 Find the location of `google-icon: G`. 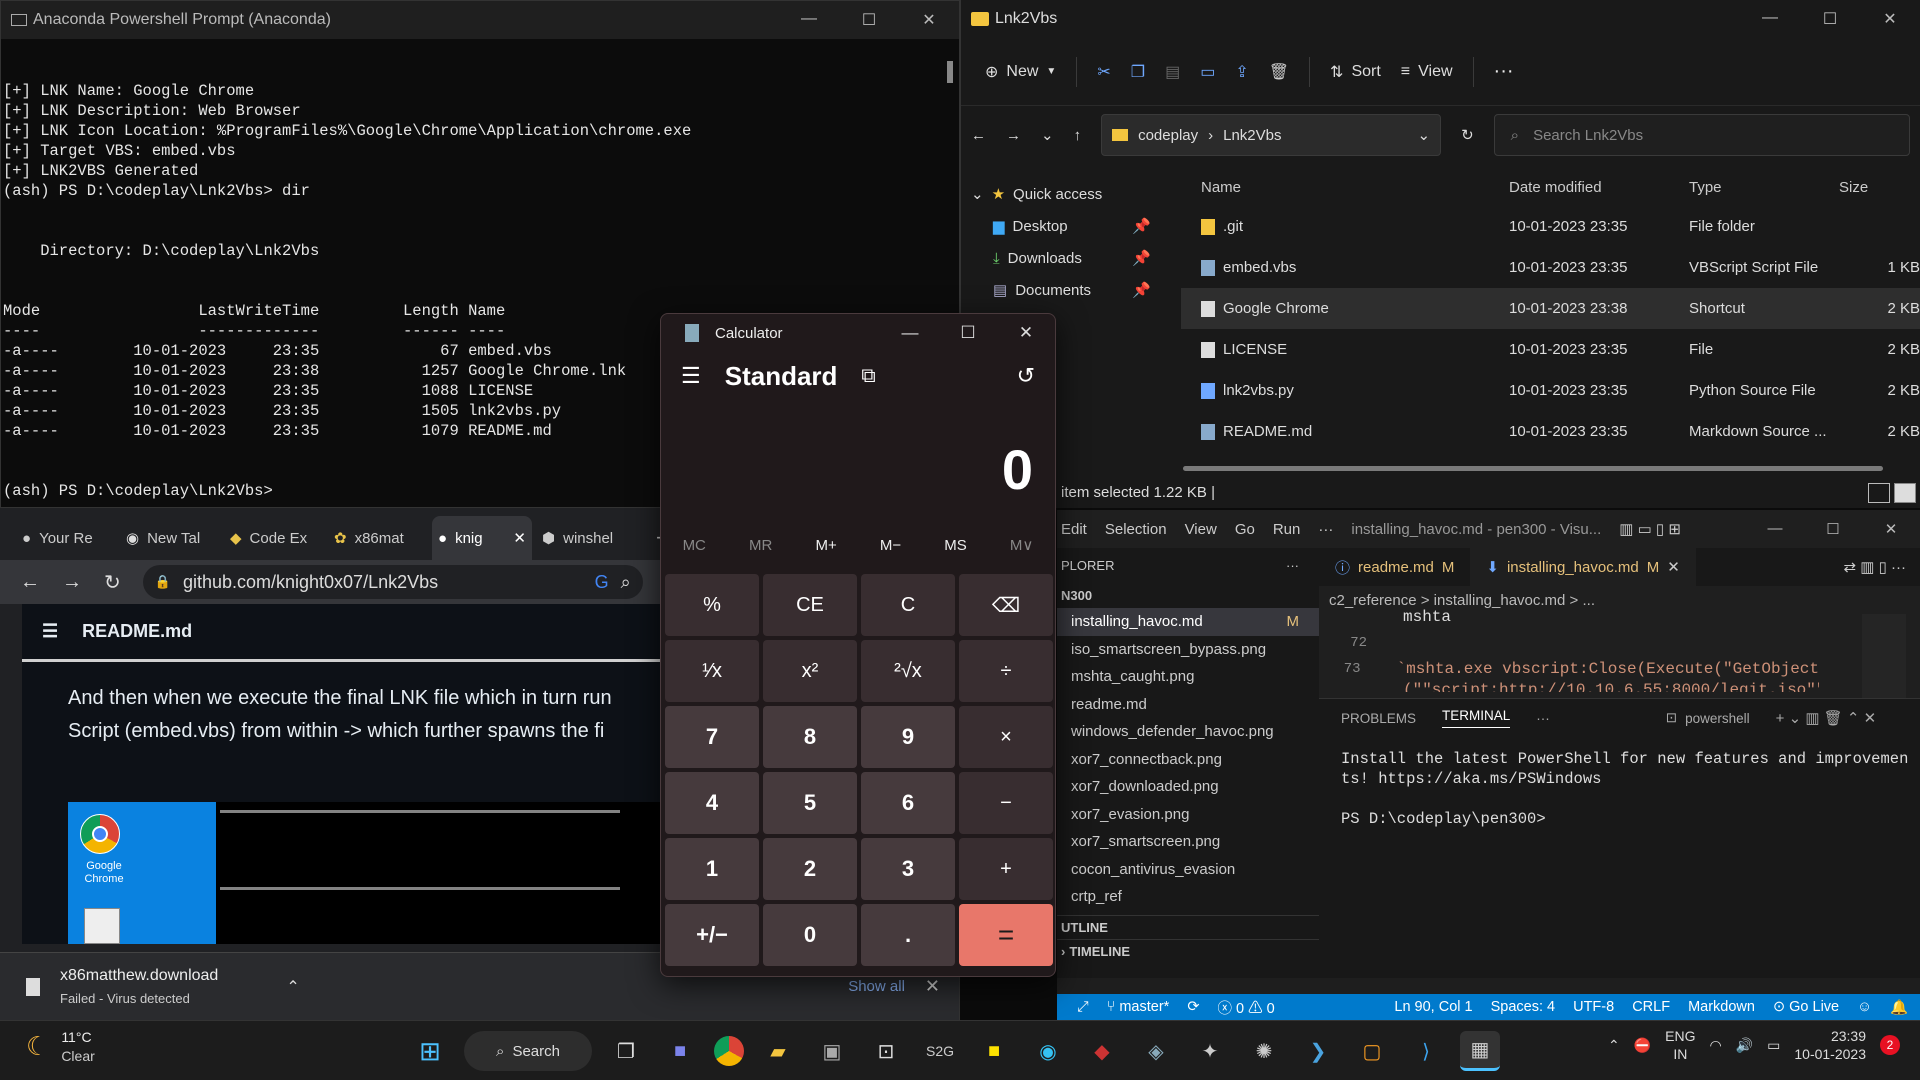

google-icon: G is located at coordinates (602, 582).